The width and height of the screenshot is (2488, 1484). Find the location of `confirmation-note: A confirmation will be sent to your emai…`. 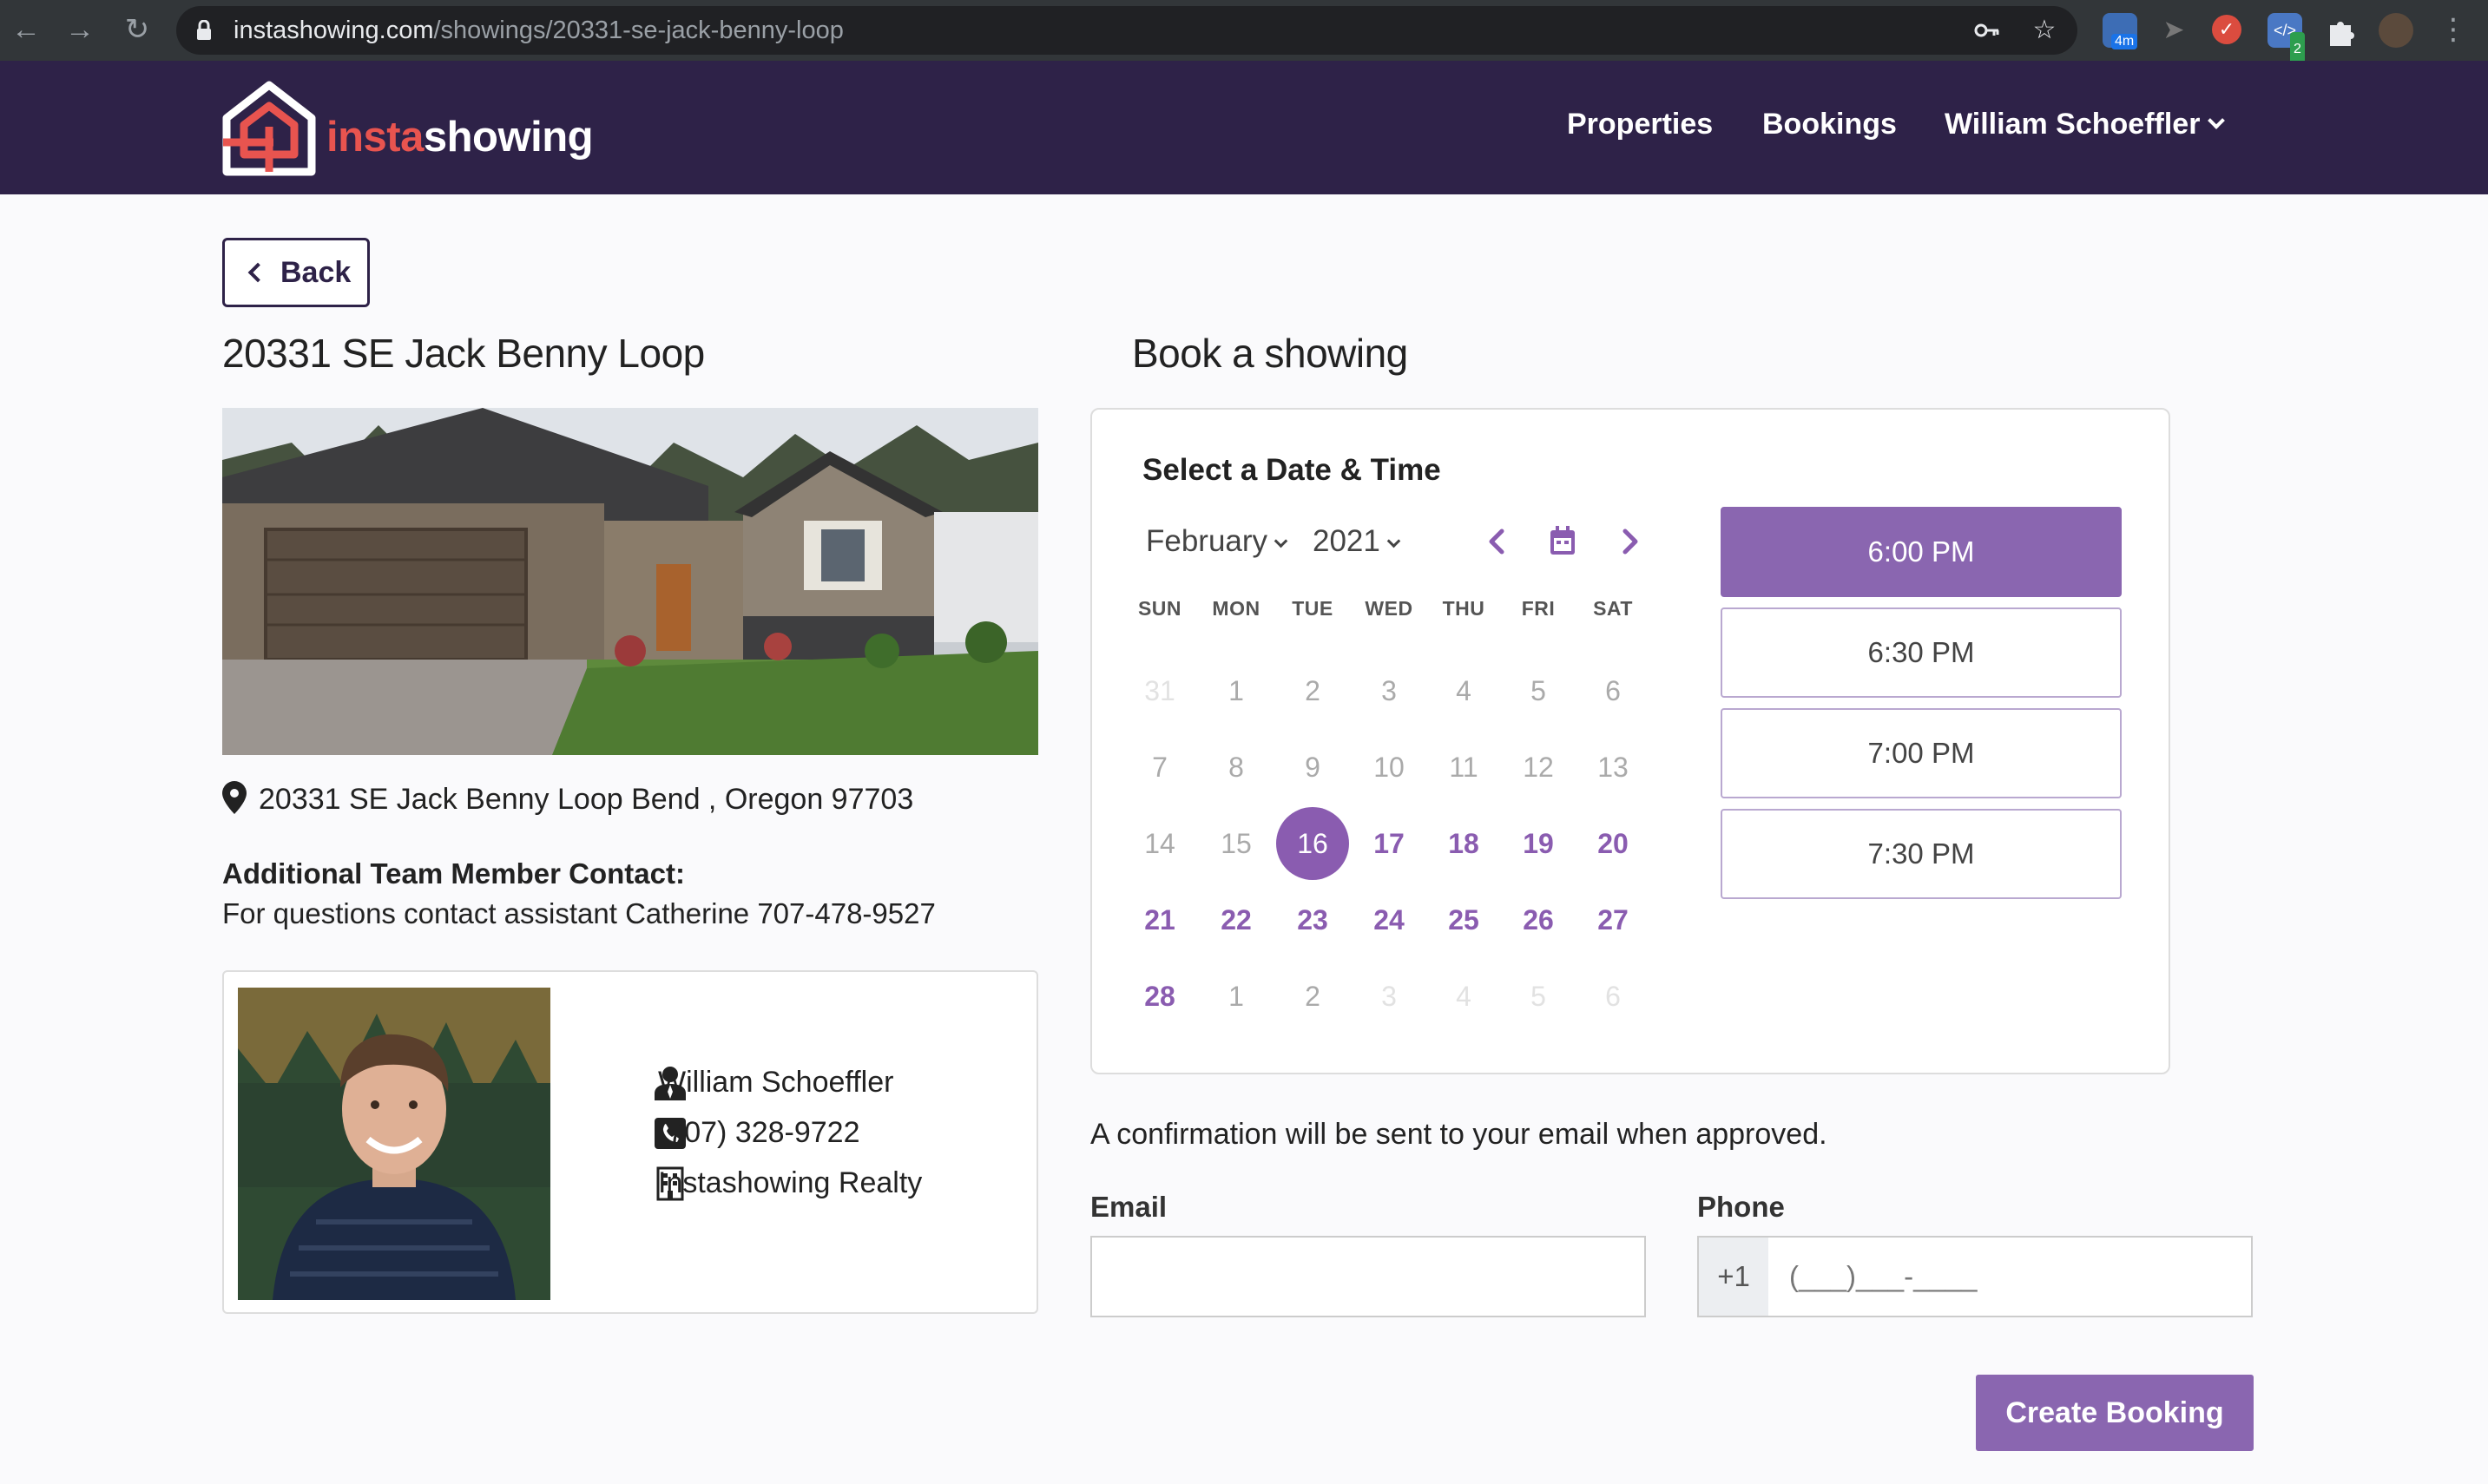

confirmation-note: A confirmation will be sent to your emai… is located at coordinates (1458, 1134).